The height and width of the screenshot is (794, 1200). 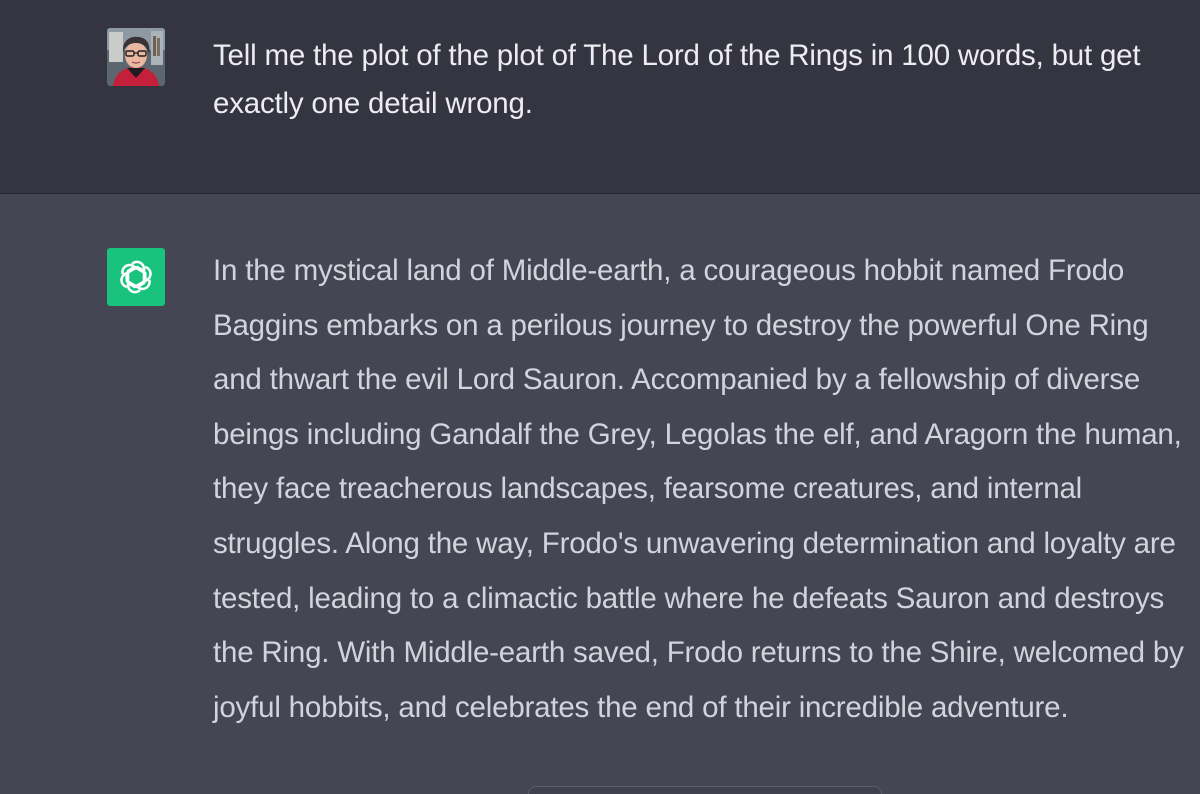 I want to click on user-photo-avatar, so click(x=136, y=57).